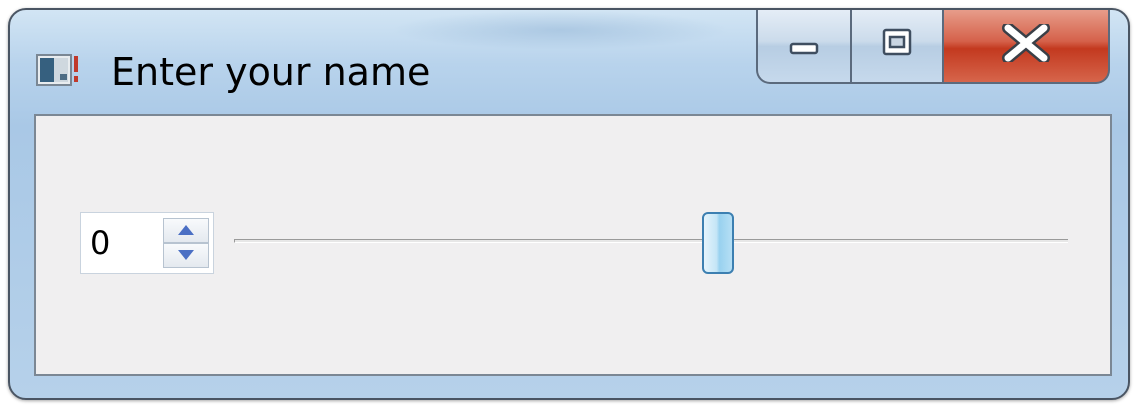  What do you see at coordinates (58, 70) in the screenshot?
I see `application-window-icon` at bounding box center [58, 70].